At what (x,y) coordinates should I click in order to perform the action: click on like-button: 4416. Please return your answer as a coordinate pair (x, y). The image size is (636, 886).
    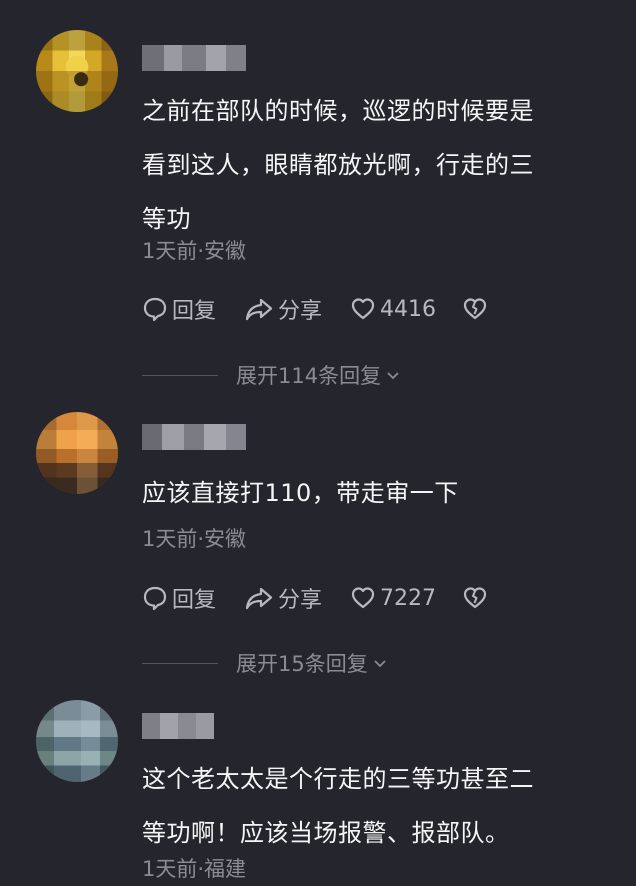
    Looking at the image, I should click on (393, 309).